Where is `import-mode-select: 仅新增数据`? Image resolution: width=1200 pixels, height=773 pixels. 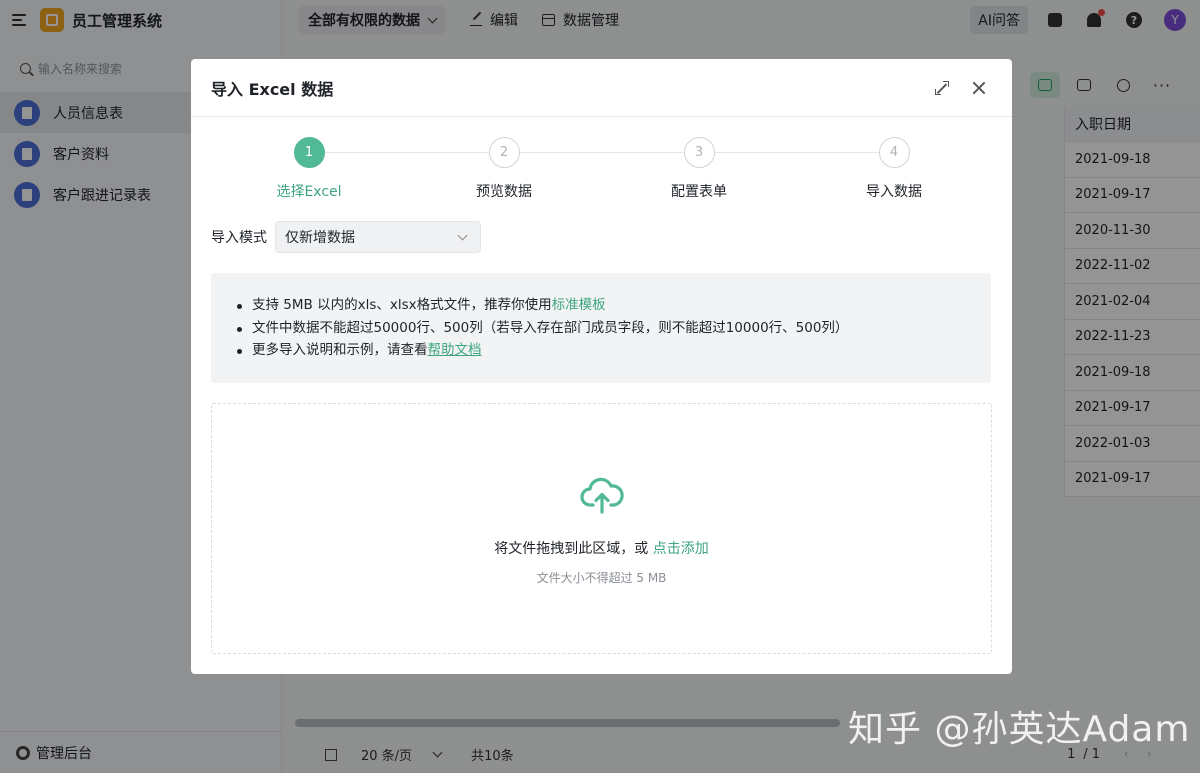
import-mode-select: 仅新增数据 is located at coordinates (378, 237).